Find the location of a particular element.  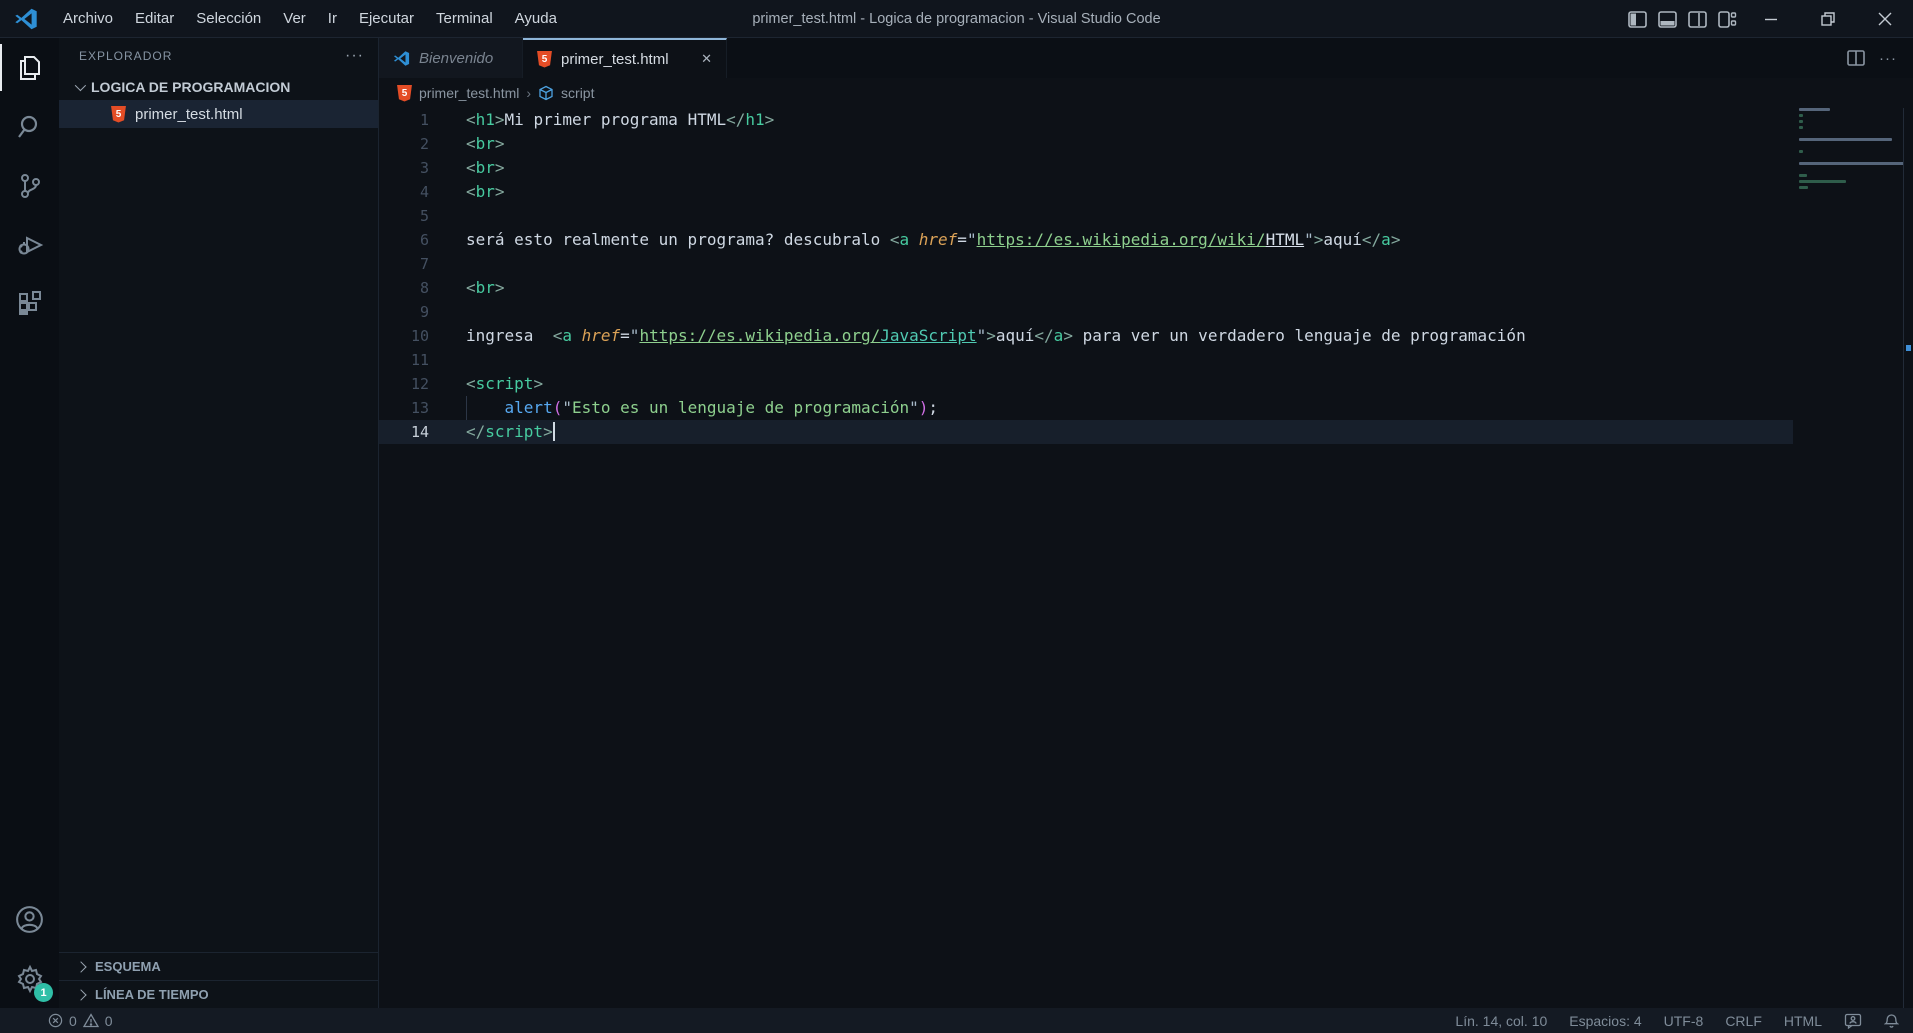

titlebar-controls is located at coordinates (1767, 19).